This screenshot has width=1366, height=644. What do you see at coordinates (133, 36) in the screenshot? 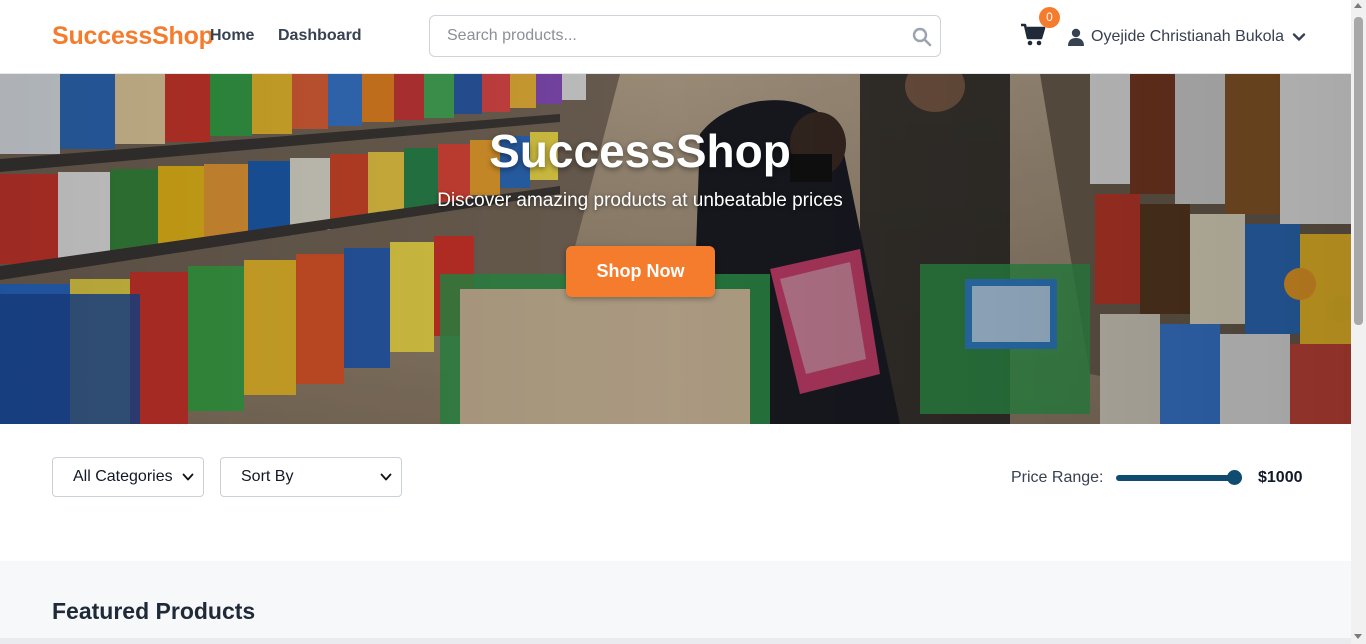
I see `brand-logo: SuccessShop` at bounding box center [133, 36].